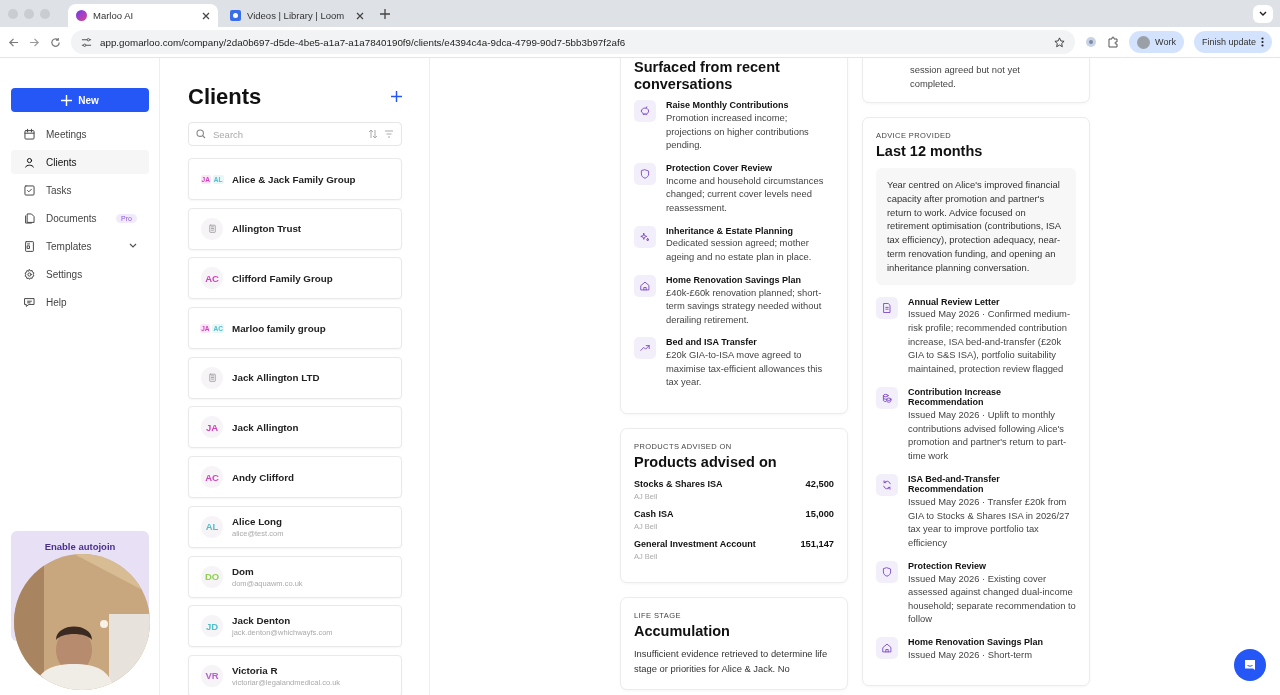 This screenshot has height=695, width=1280. I want to click on template-icon, so click(29, 246).